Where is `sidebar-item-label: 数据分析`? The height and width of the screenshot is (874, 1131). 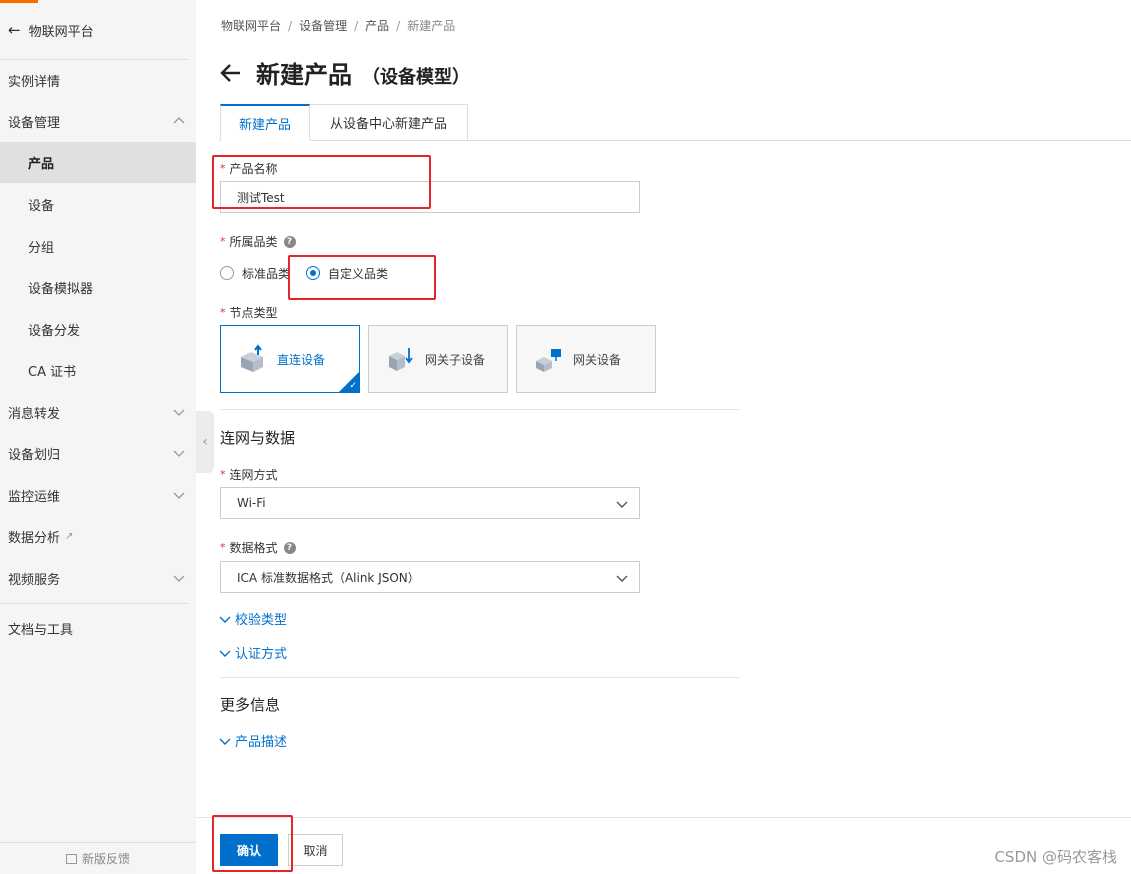
sidebar-item-label: 数据分析 is located at coordinates (34, 538).